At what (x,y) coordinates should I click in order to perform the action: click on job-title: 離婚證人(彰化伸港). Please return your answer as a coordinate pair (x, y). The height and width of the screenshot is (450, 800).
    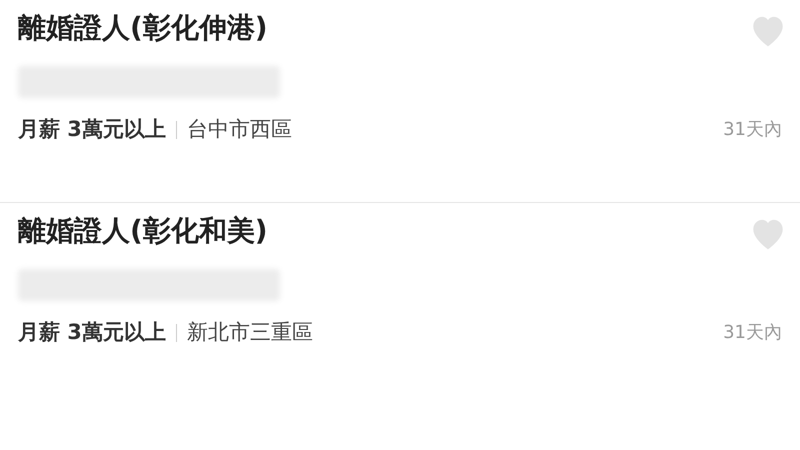
    Looking at the image, I should click on (143, 27).